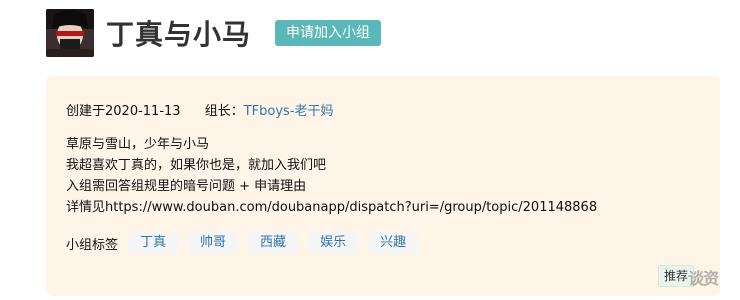 The width and height of the screenshot is (740, 300). Describe the element at coordinates (200, 109) in the screenshot. I see `group-meta: 创建于2020-11-13 组长：TFboys-老干妈` at that location.